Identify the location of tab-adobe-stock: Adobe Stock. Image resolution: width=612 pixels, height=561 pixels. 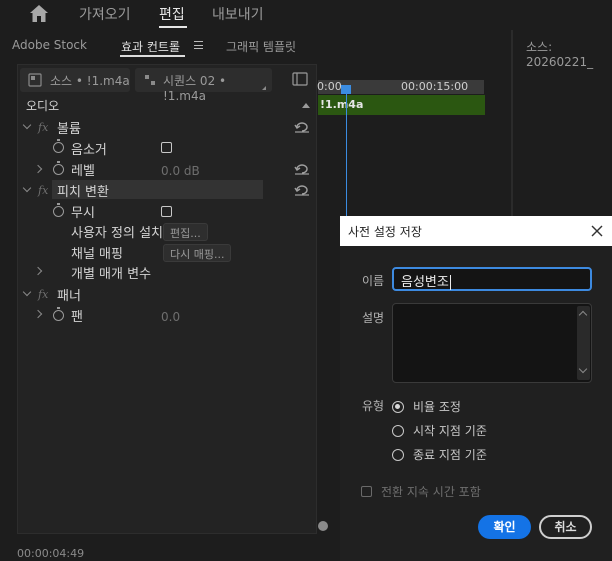
(49, 45).